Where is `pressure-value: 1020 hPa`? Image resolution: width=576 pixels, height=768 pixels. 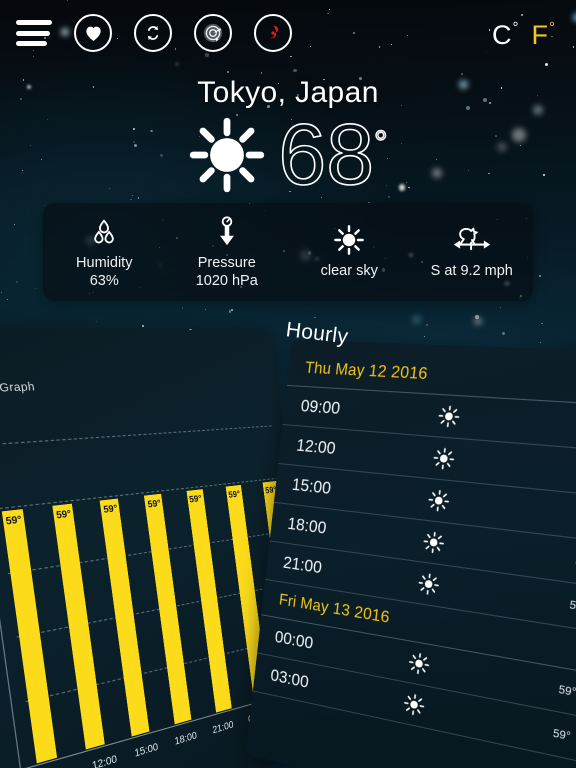 pressure-value: 1020 hPa is located at coordinates (226, 281).